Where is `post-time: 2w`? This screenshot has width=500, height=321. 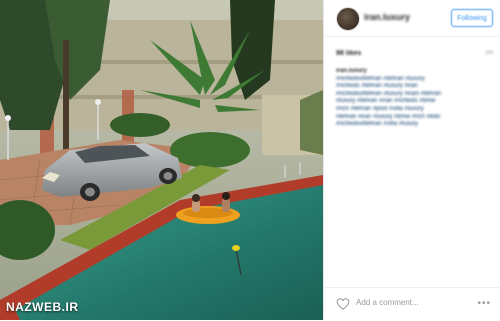
post-time: 2w is located at coordinates (489, 53).